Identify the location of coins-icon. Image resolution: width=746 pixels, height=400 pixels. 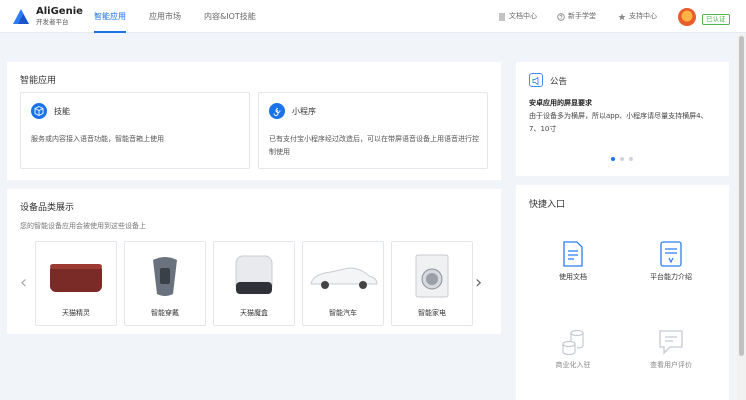
(573, 342).